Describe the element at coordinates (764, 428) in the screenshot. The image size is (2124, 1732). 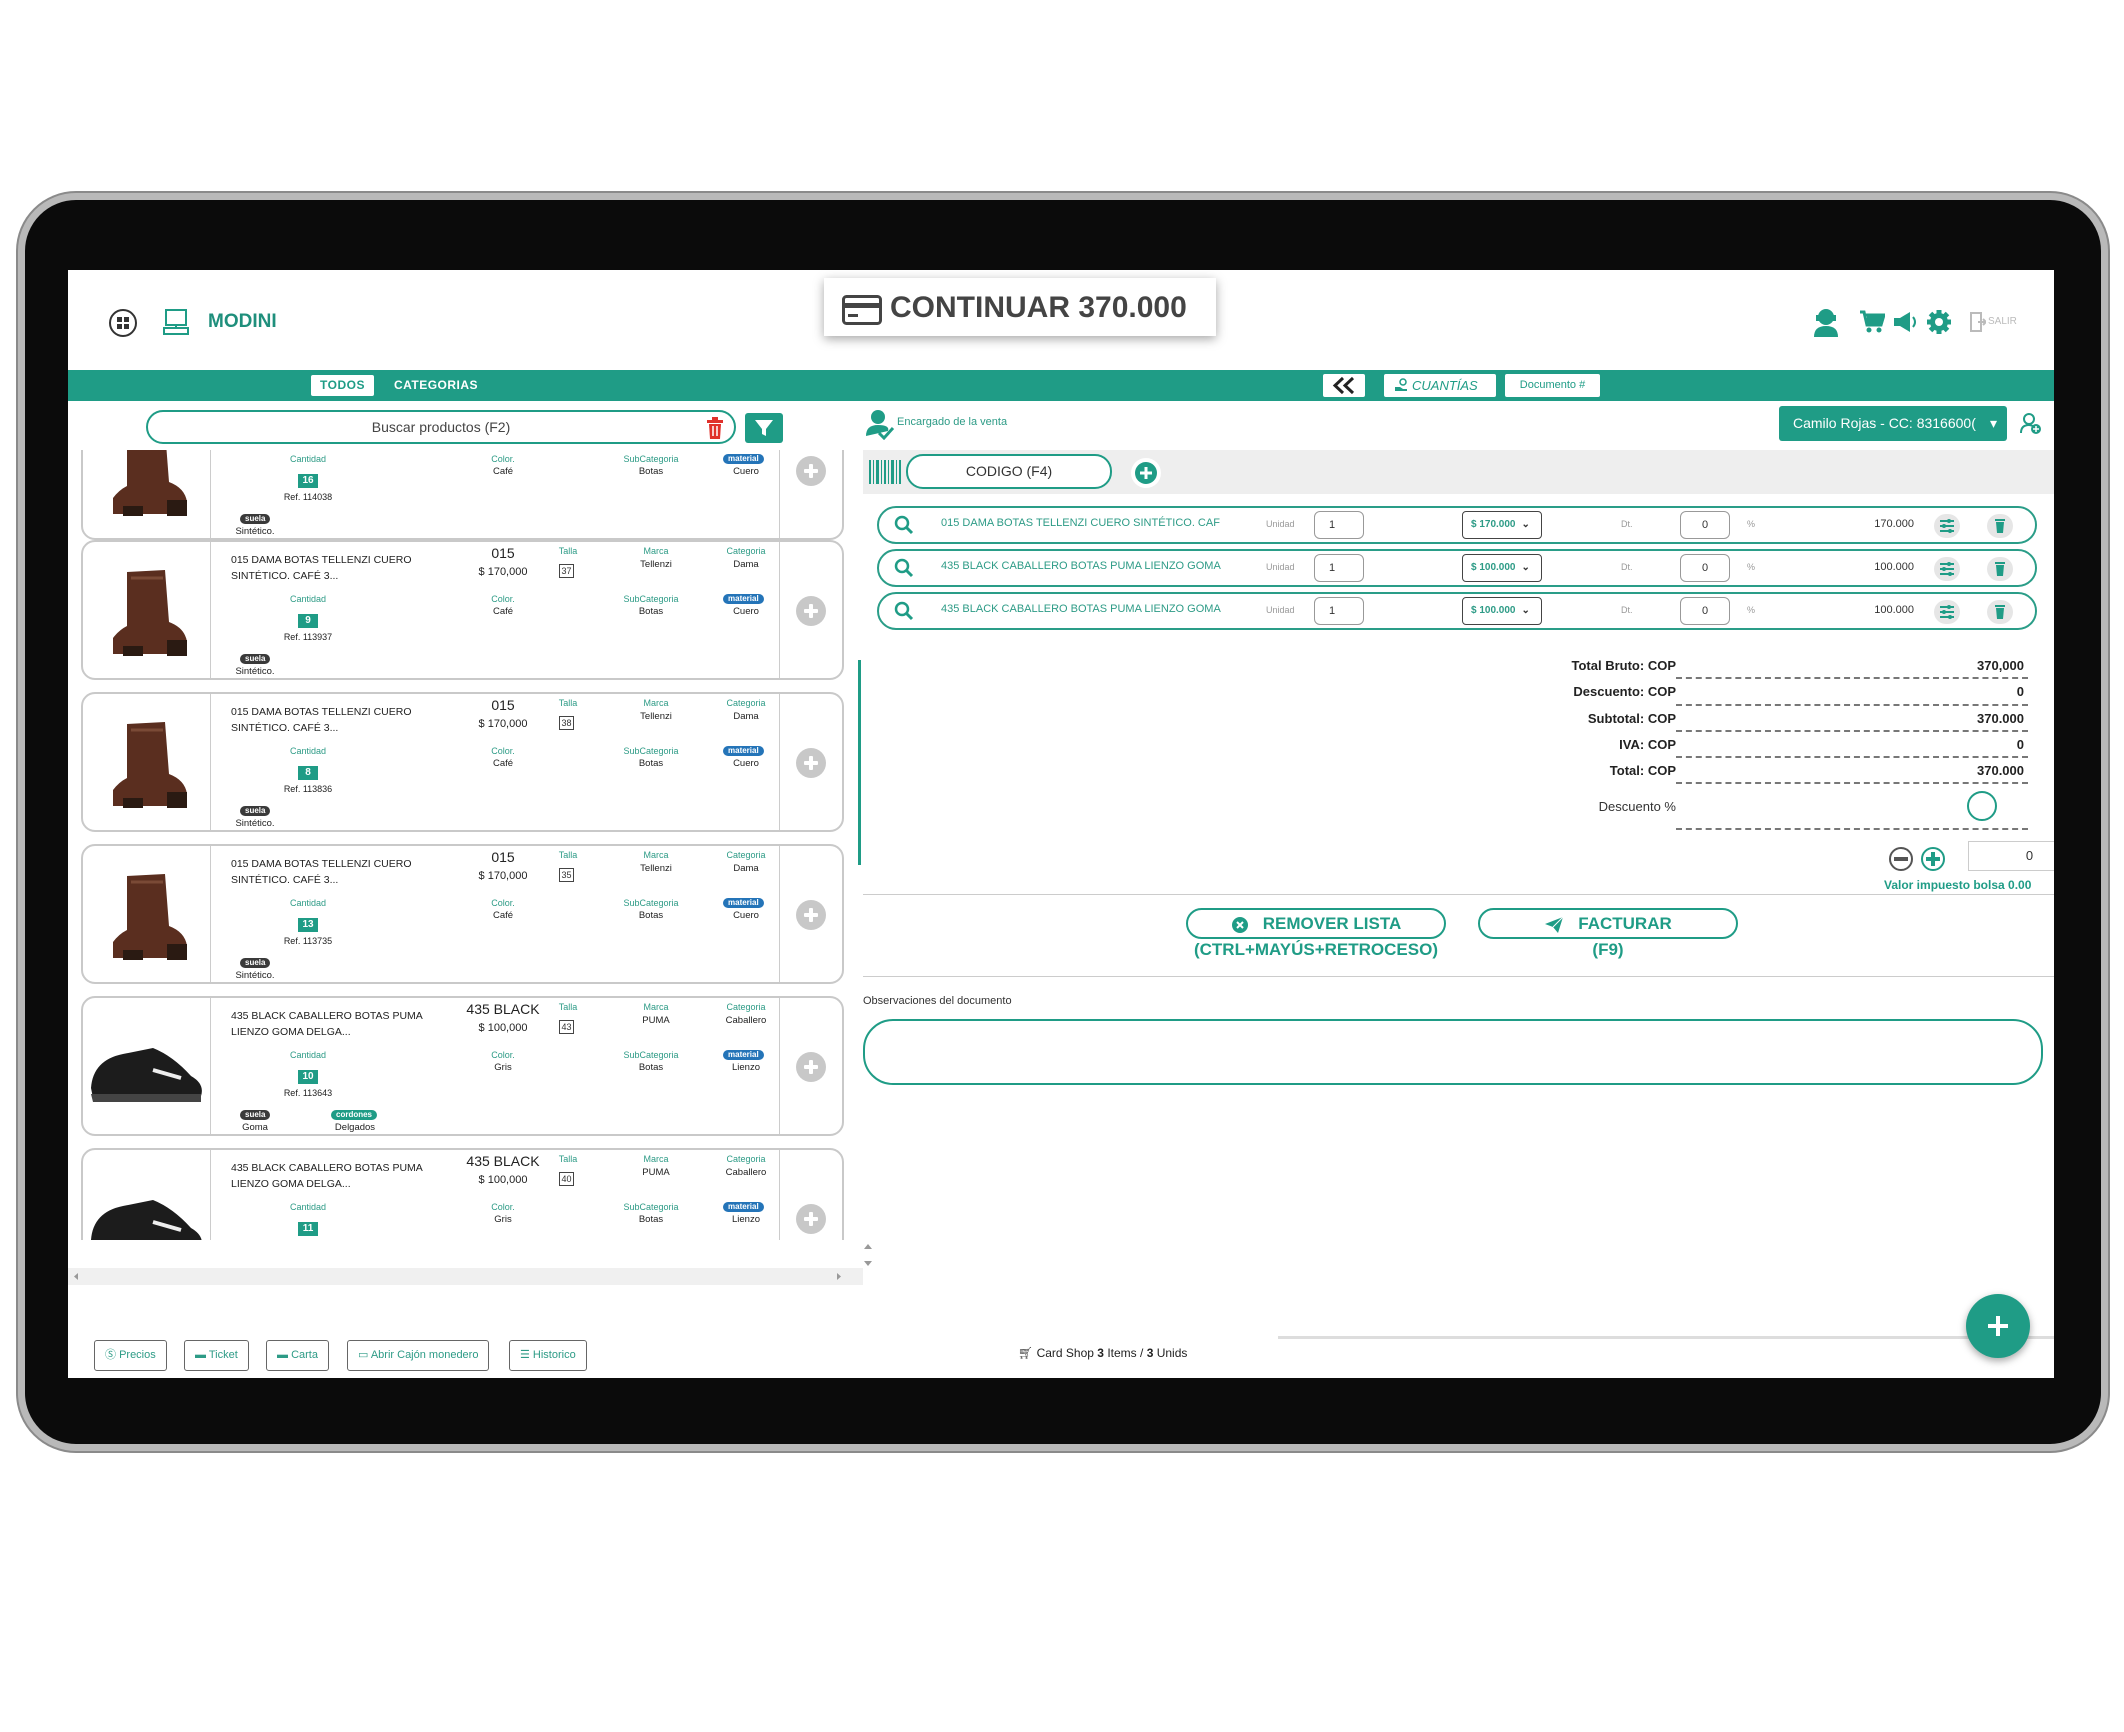
I see `filter-button` at that location.